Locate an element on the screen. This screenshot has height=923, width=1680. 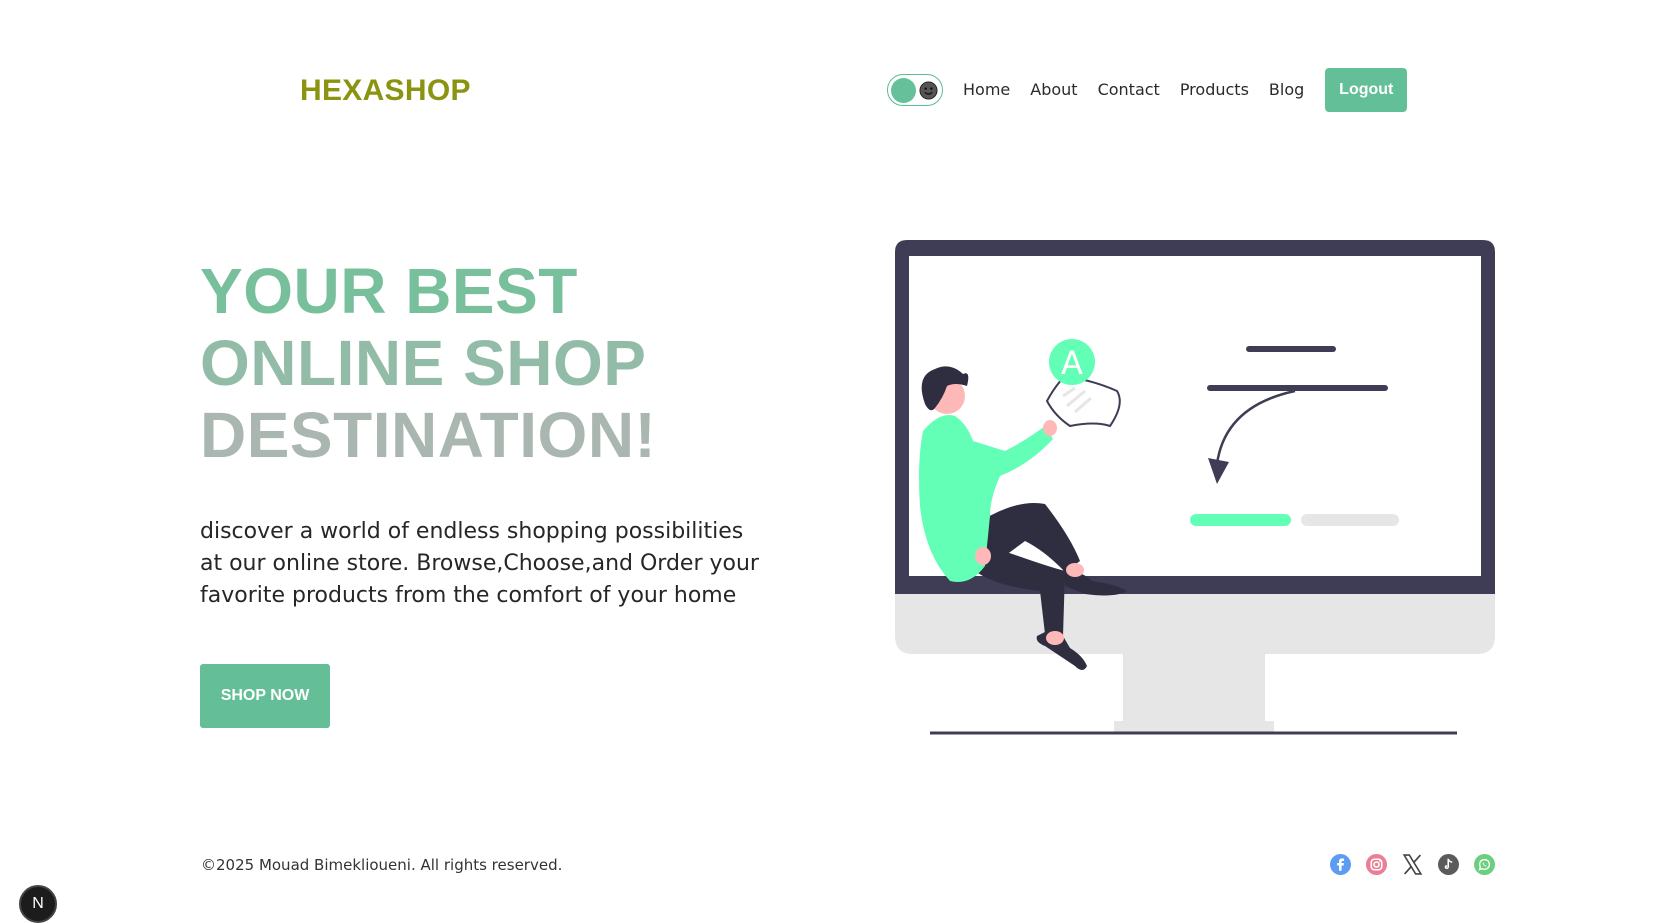
tiktok-icon is located at coordinates (1448, 864).